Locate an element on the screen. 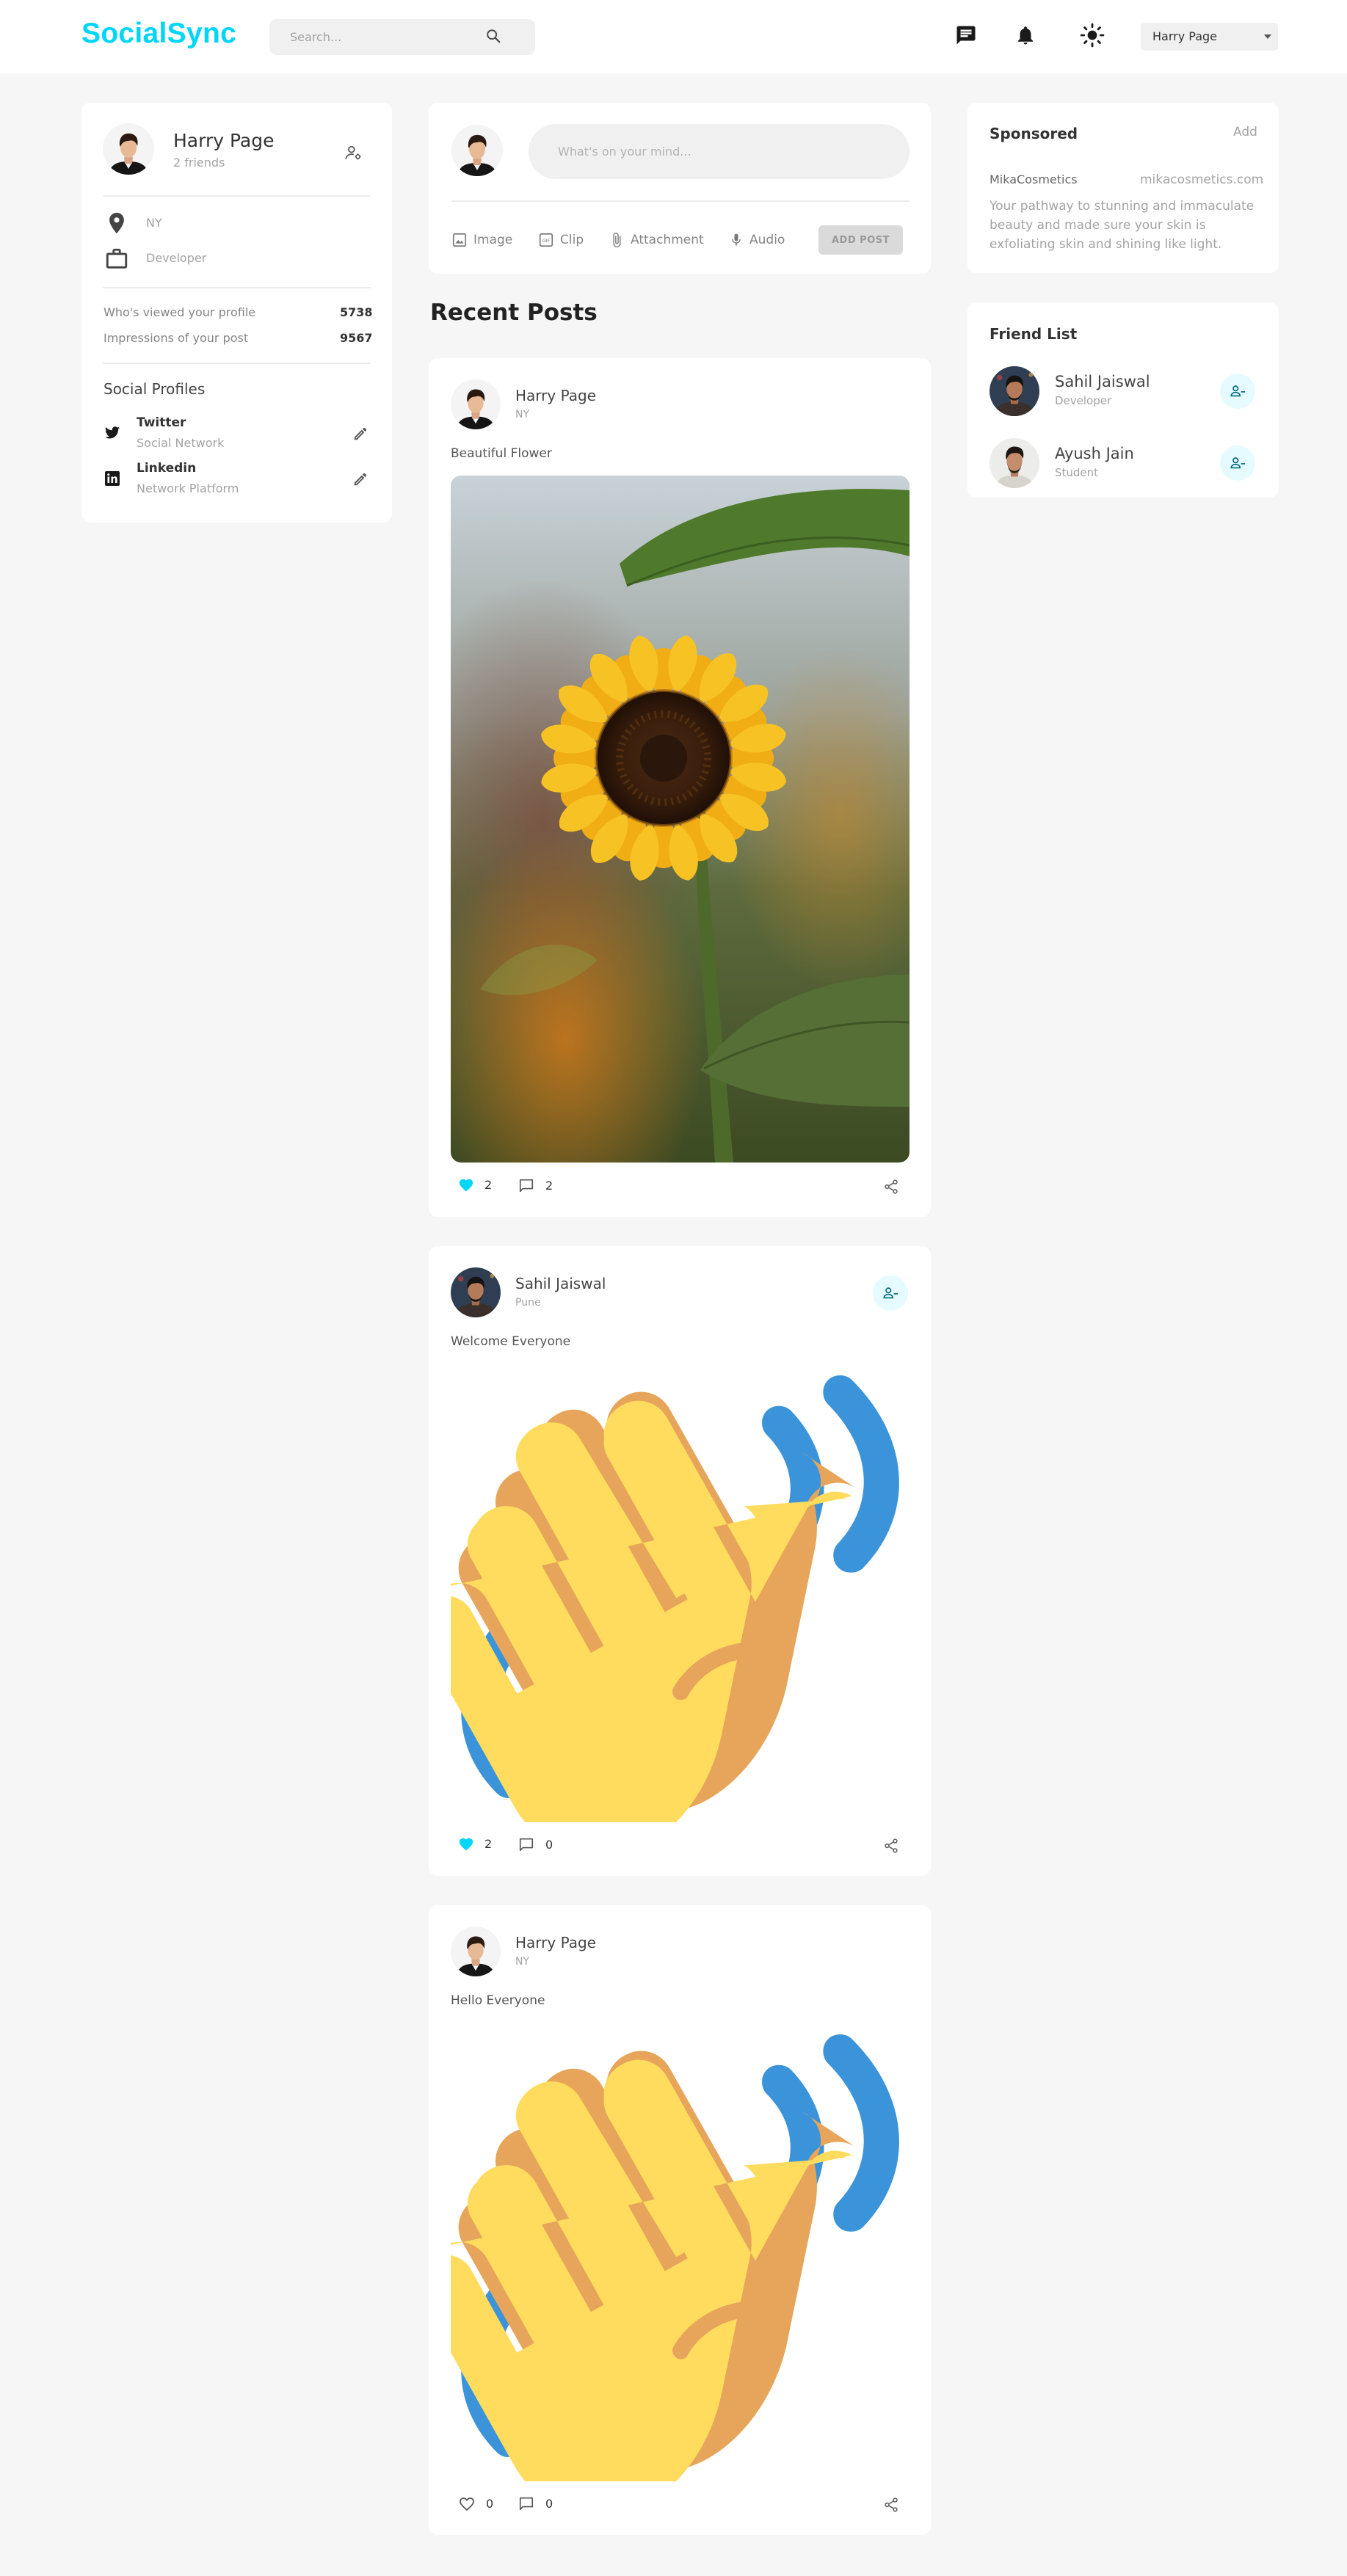  sponsor-name: MikaCosmetics is located at coordinates (1034, 179).